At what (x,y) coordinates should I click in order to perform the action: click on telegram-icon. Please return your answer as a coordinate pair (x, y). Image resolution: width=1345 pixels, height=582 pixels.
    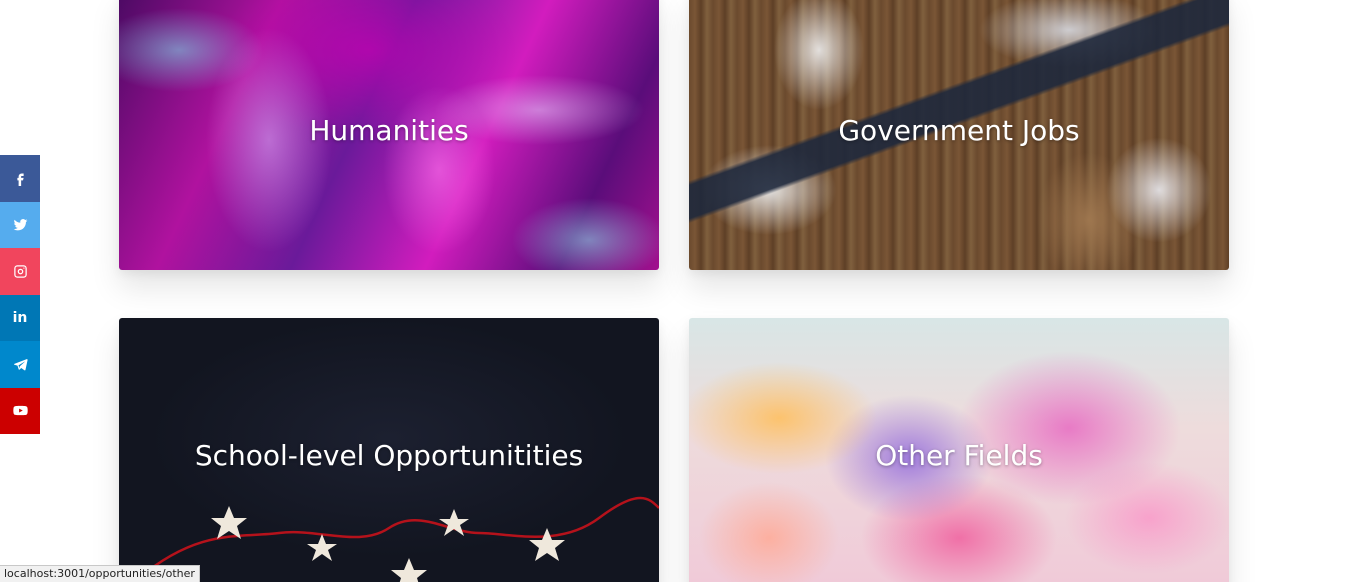
    Looking at the image, I should click on (20, 364).